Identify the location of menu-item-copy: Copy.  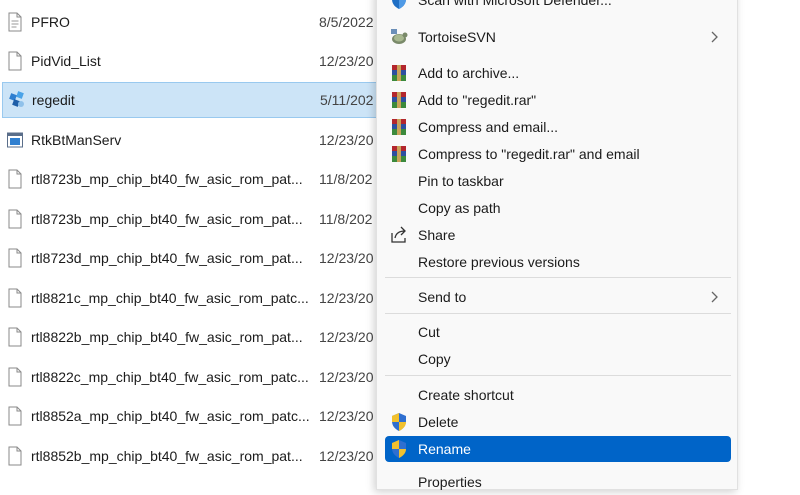
(558, 359).